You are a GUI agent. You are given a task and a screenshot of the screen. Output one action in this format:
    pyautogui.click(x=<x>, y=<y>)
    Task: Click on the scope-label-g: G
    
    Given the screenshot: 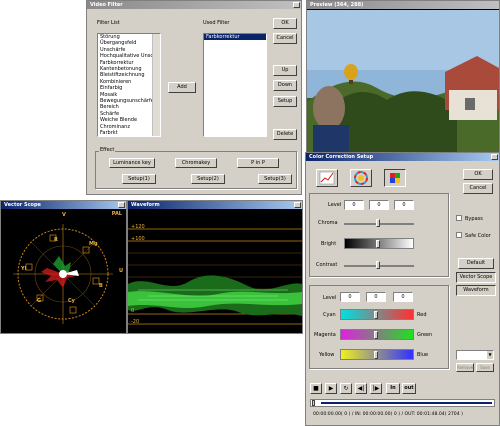 What is the action you would take?
    pyautogui.click(x=39, y=301)
    